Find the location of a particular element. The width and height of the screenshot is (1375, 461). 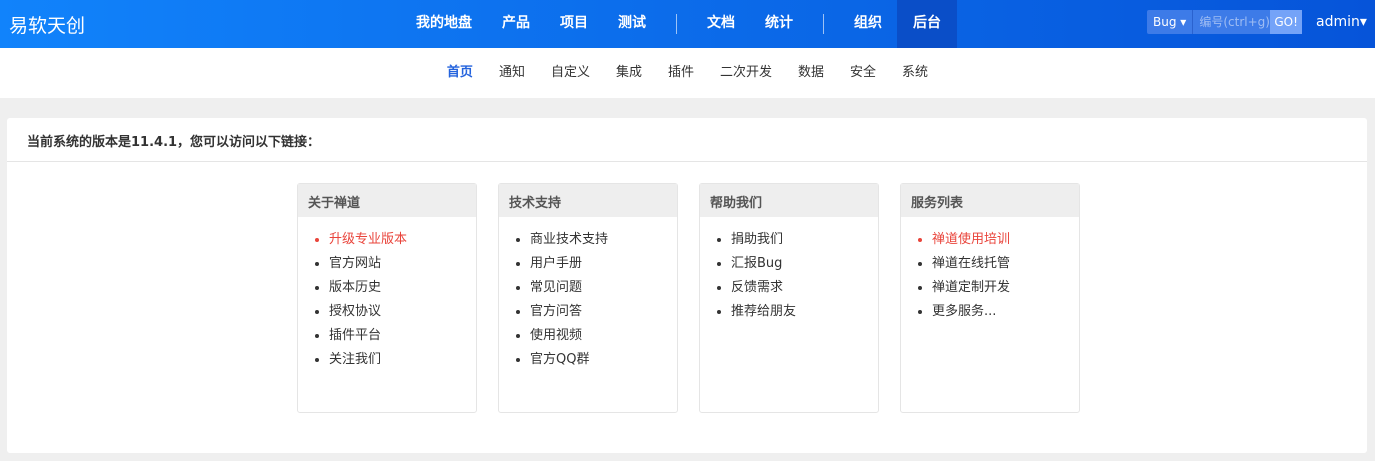

search-type-select: Bug ▾ is located at coordinates (1170, 22).